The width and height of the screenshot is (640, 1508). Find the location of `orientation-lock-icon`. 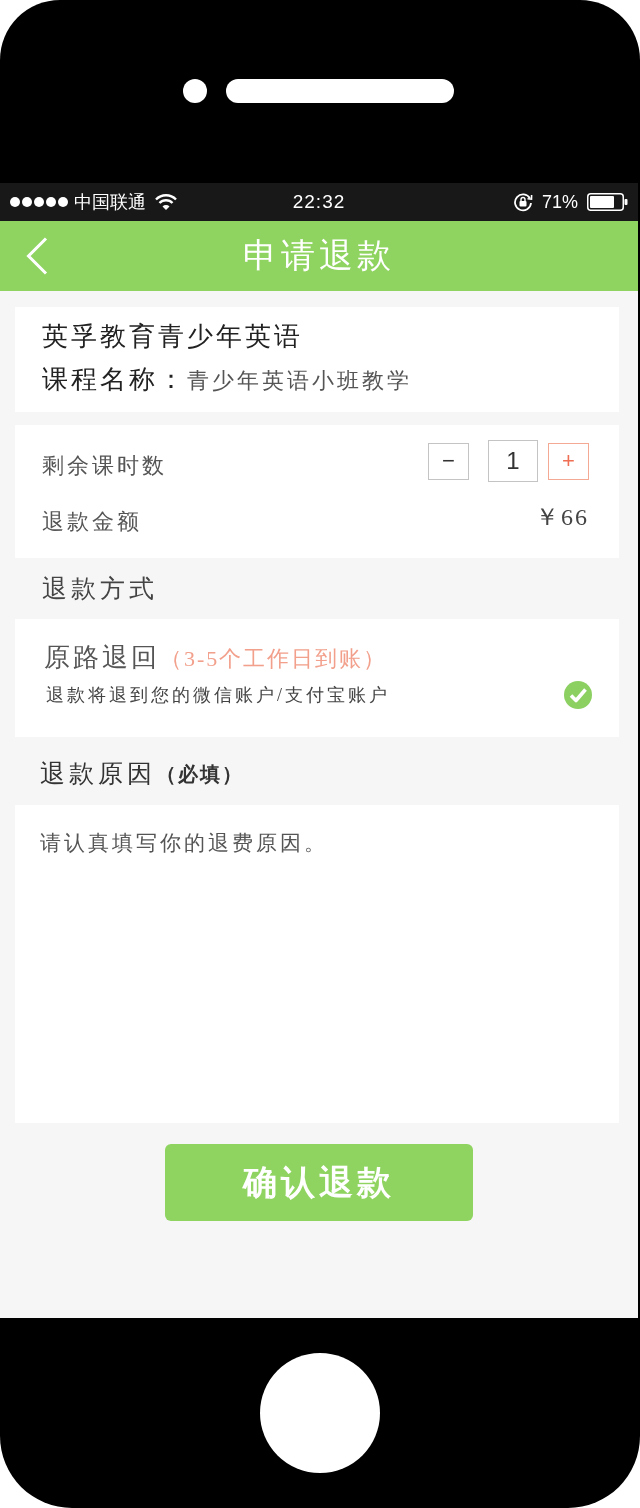

orientation-lock-icon is located at coordinates (522, 202).